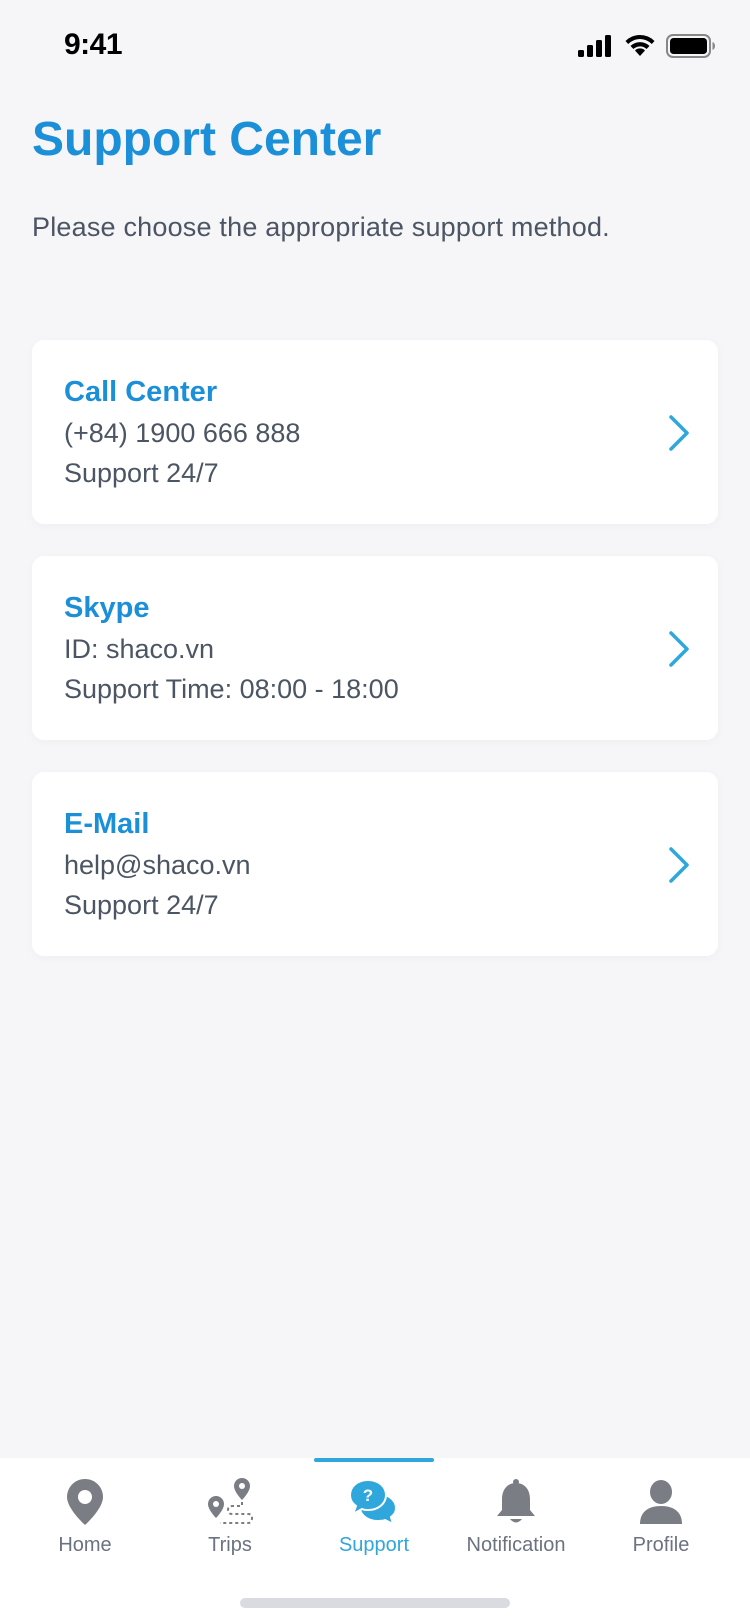  I want to click on status-icons, so click(647, 46).